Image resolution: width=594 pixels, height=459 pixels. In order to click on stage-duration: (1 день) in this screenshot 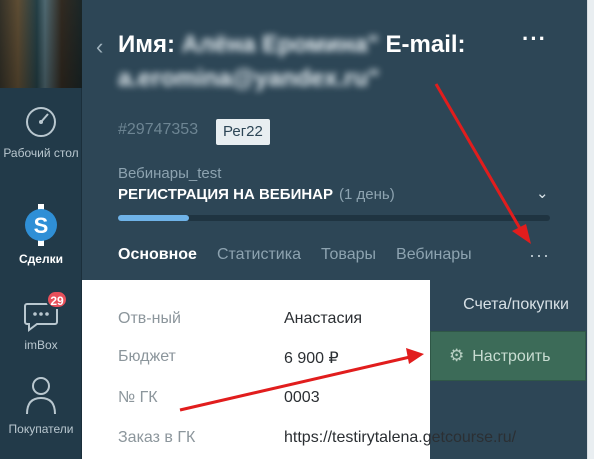, I will do `click(367, 194)`.